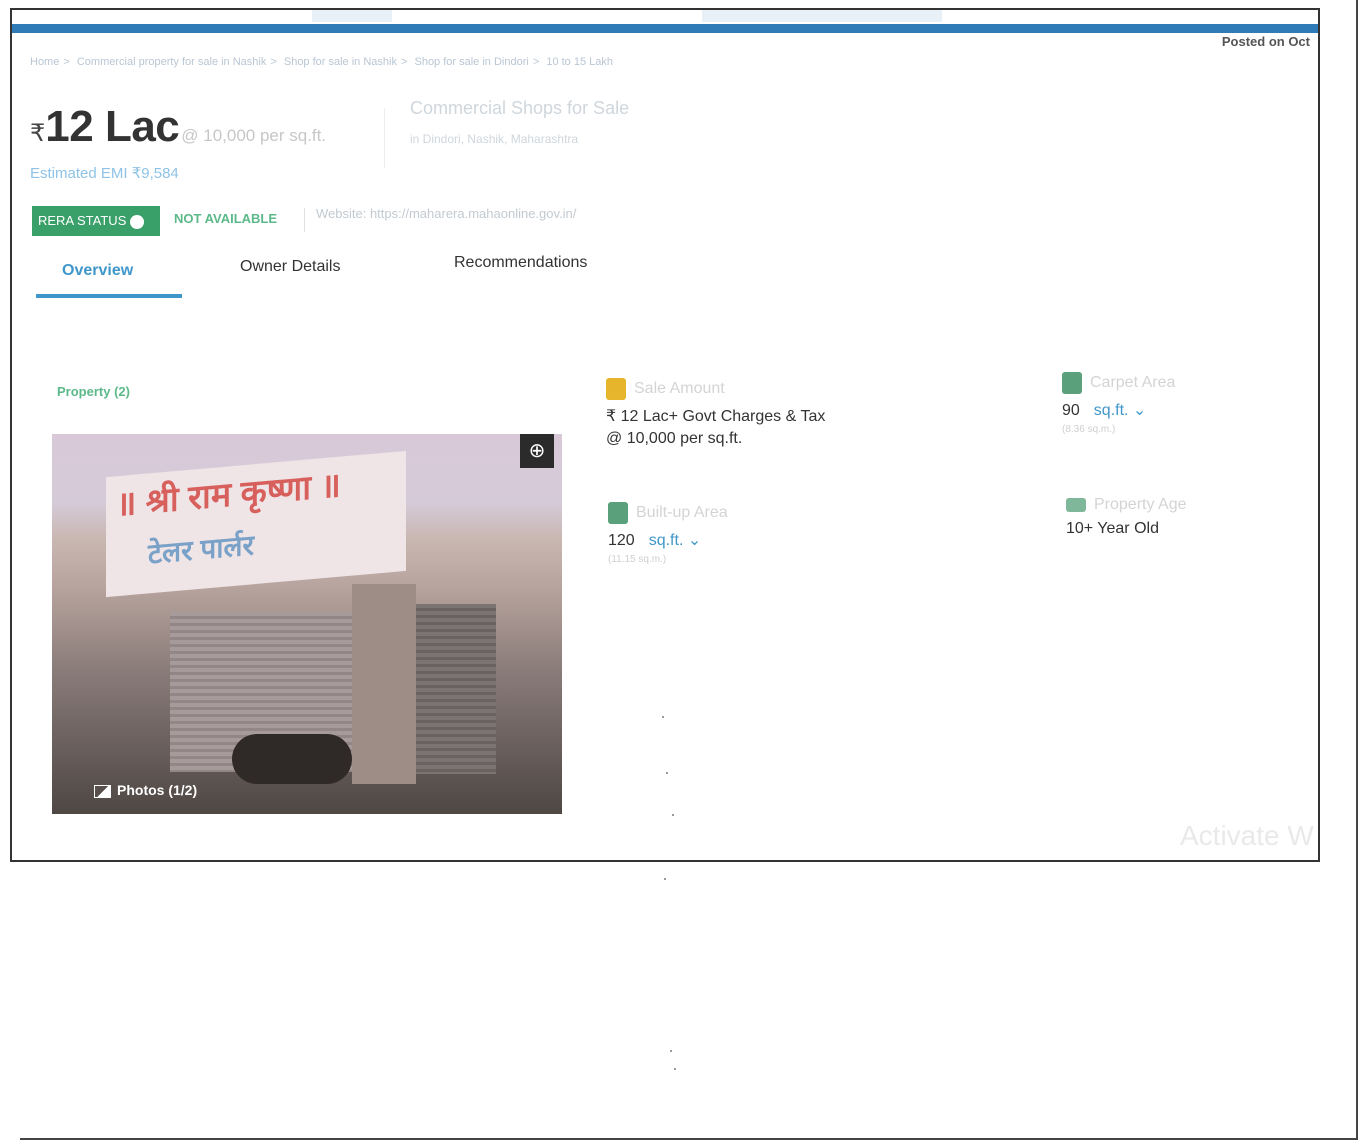 The width and height of the screenshot is (1366, 1146). Describe the element at coordinates (679, 388) in the screenshot. I see `detail-label: Sale Amount` at that location.